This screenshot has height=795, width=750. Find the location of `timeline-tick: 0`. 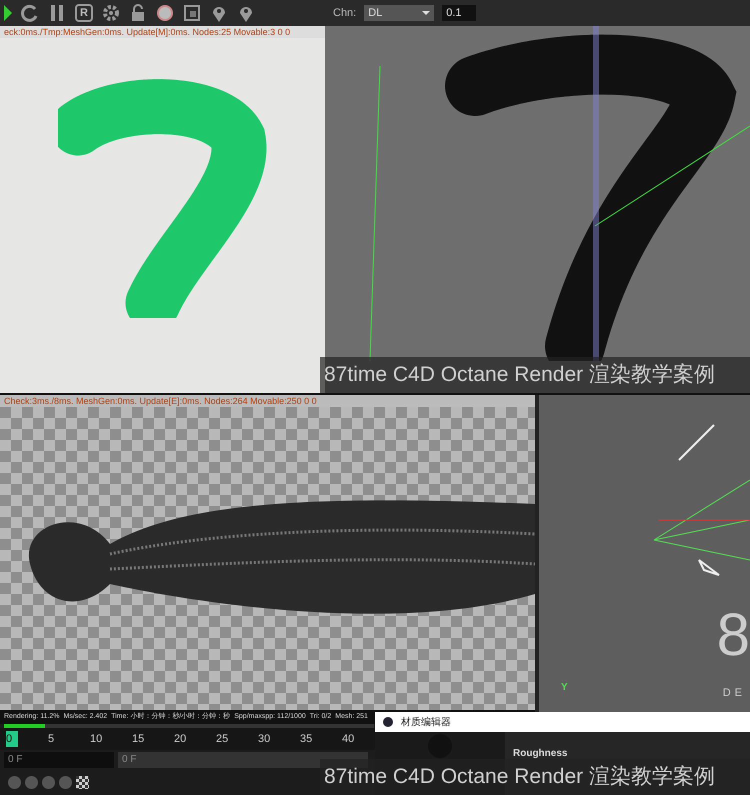

timeline-tick: 0 is located at coordinates (12, 739).